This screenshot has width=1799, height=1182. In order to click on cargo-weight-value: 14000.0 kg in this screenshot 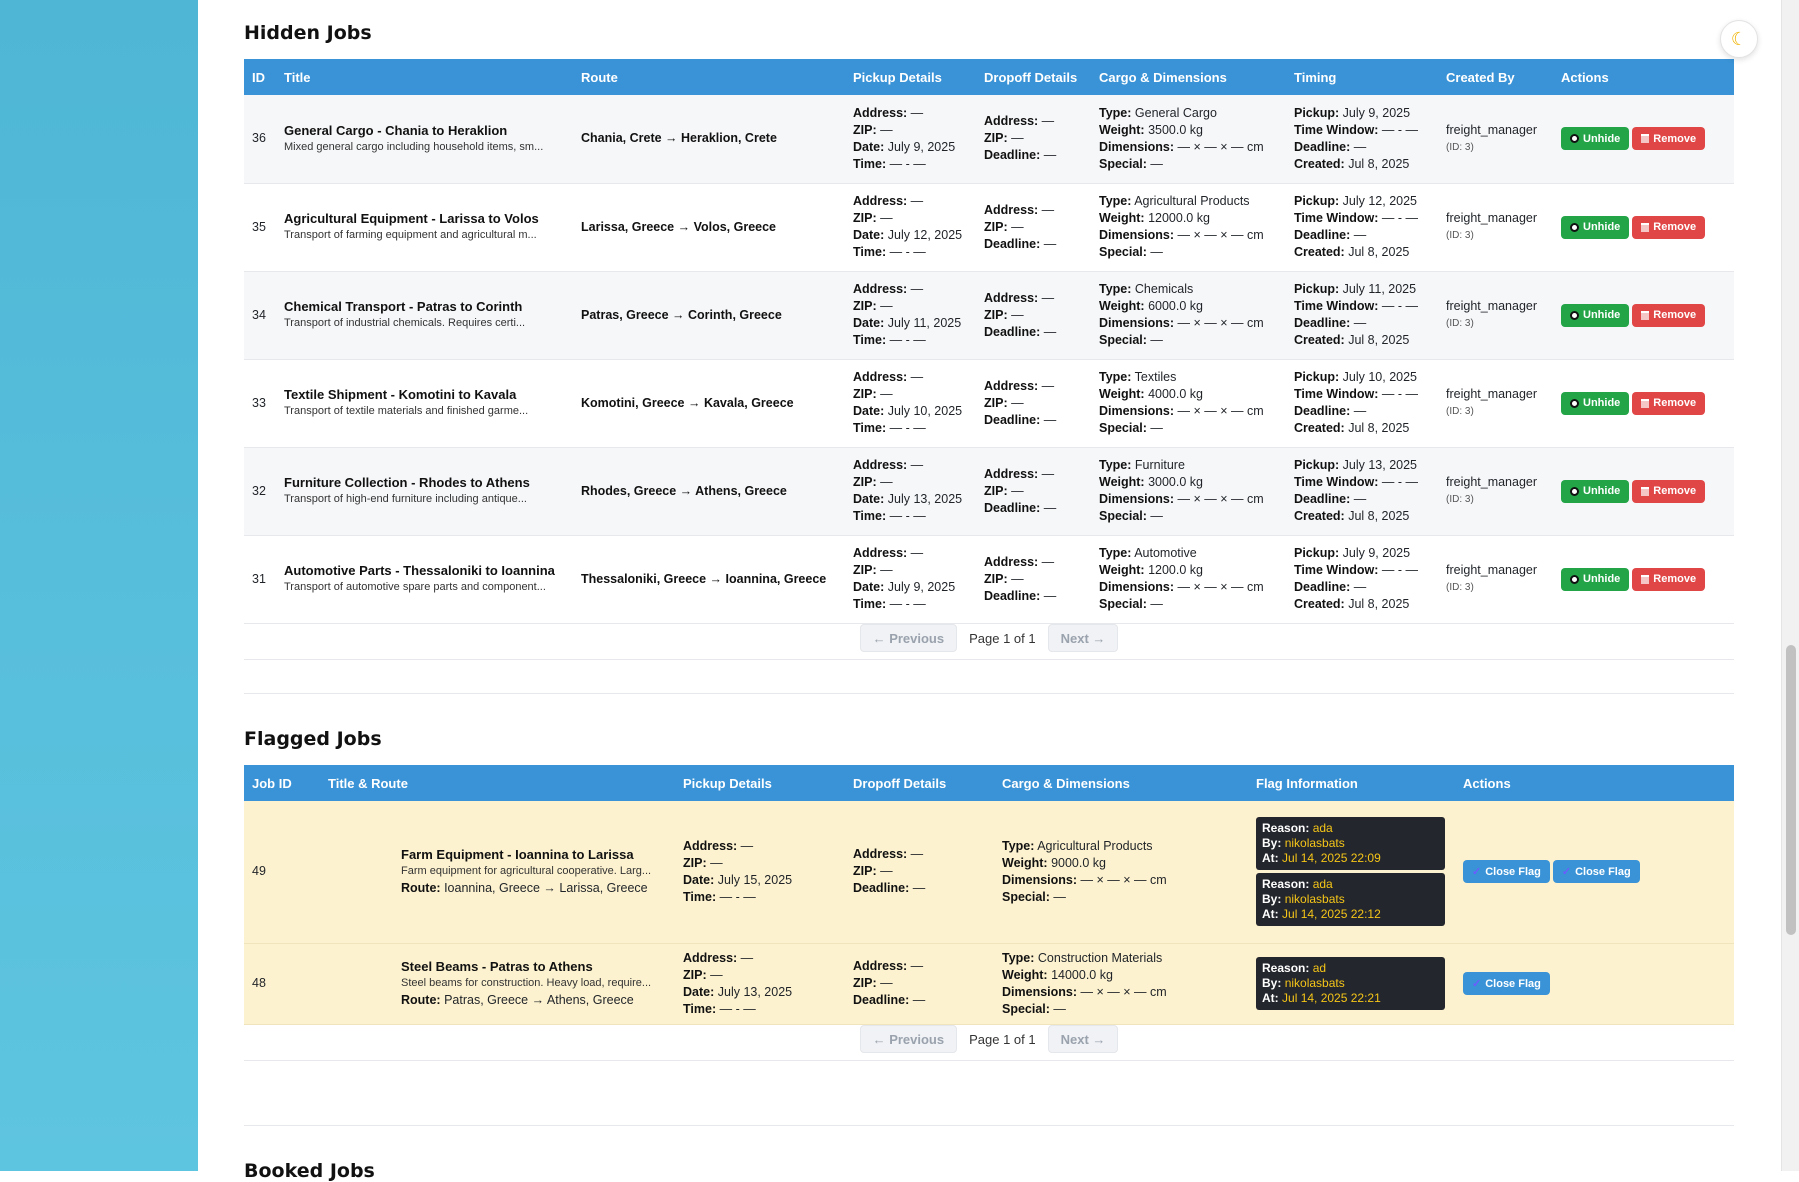, I will do `click(1082, 974)`.